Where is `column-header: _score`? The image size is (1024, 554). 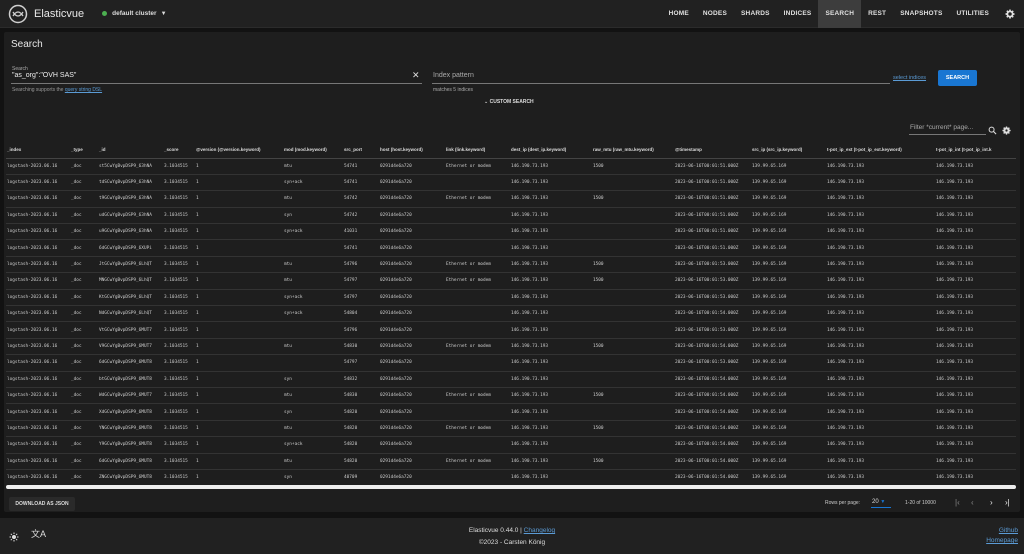 column-header: _score is located at coordinates (179, 150).